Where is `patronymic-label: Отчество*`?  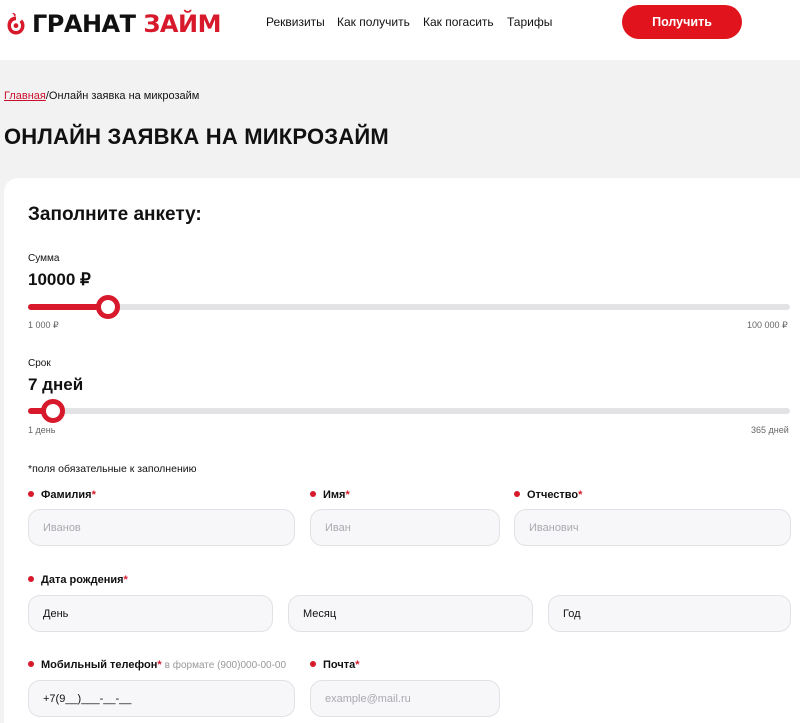 patronymic-label: Отчество* is located at coordinates (548, 495).